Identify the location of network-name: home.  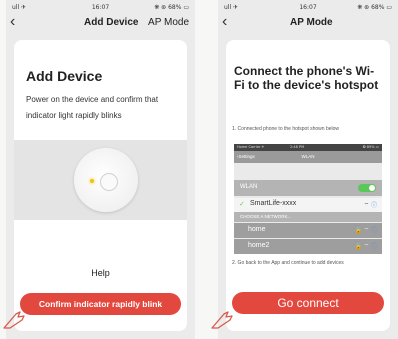
(257, 229).